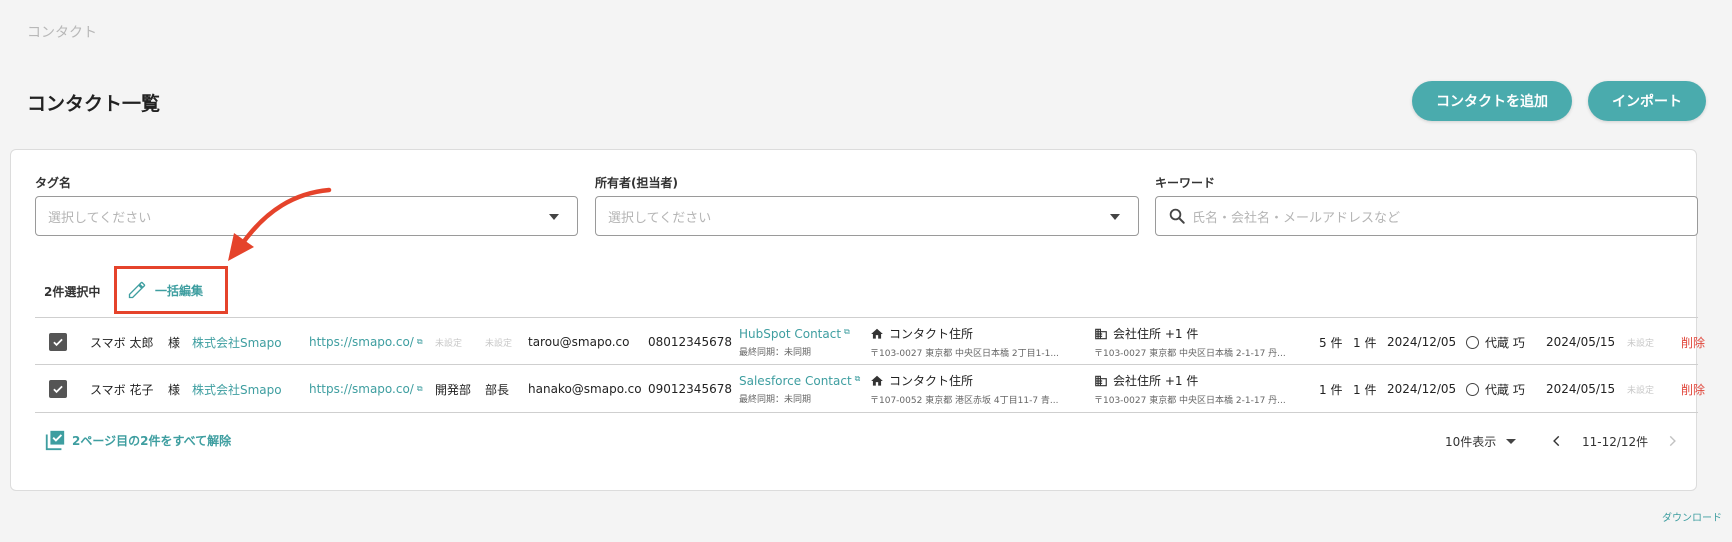  What do you see at coordinates (152, 440) in the screenshot?
I see `deselect-page-label: 2ページ目の2件をすべて解除` at bounding box center [152, 440].